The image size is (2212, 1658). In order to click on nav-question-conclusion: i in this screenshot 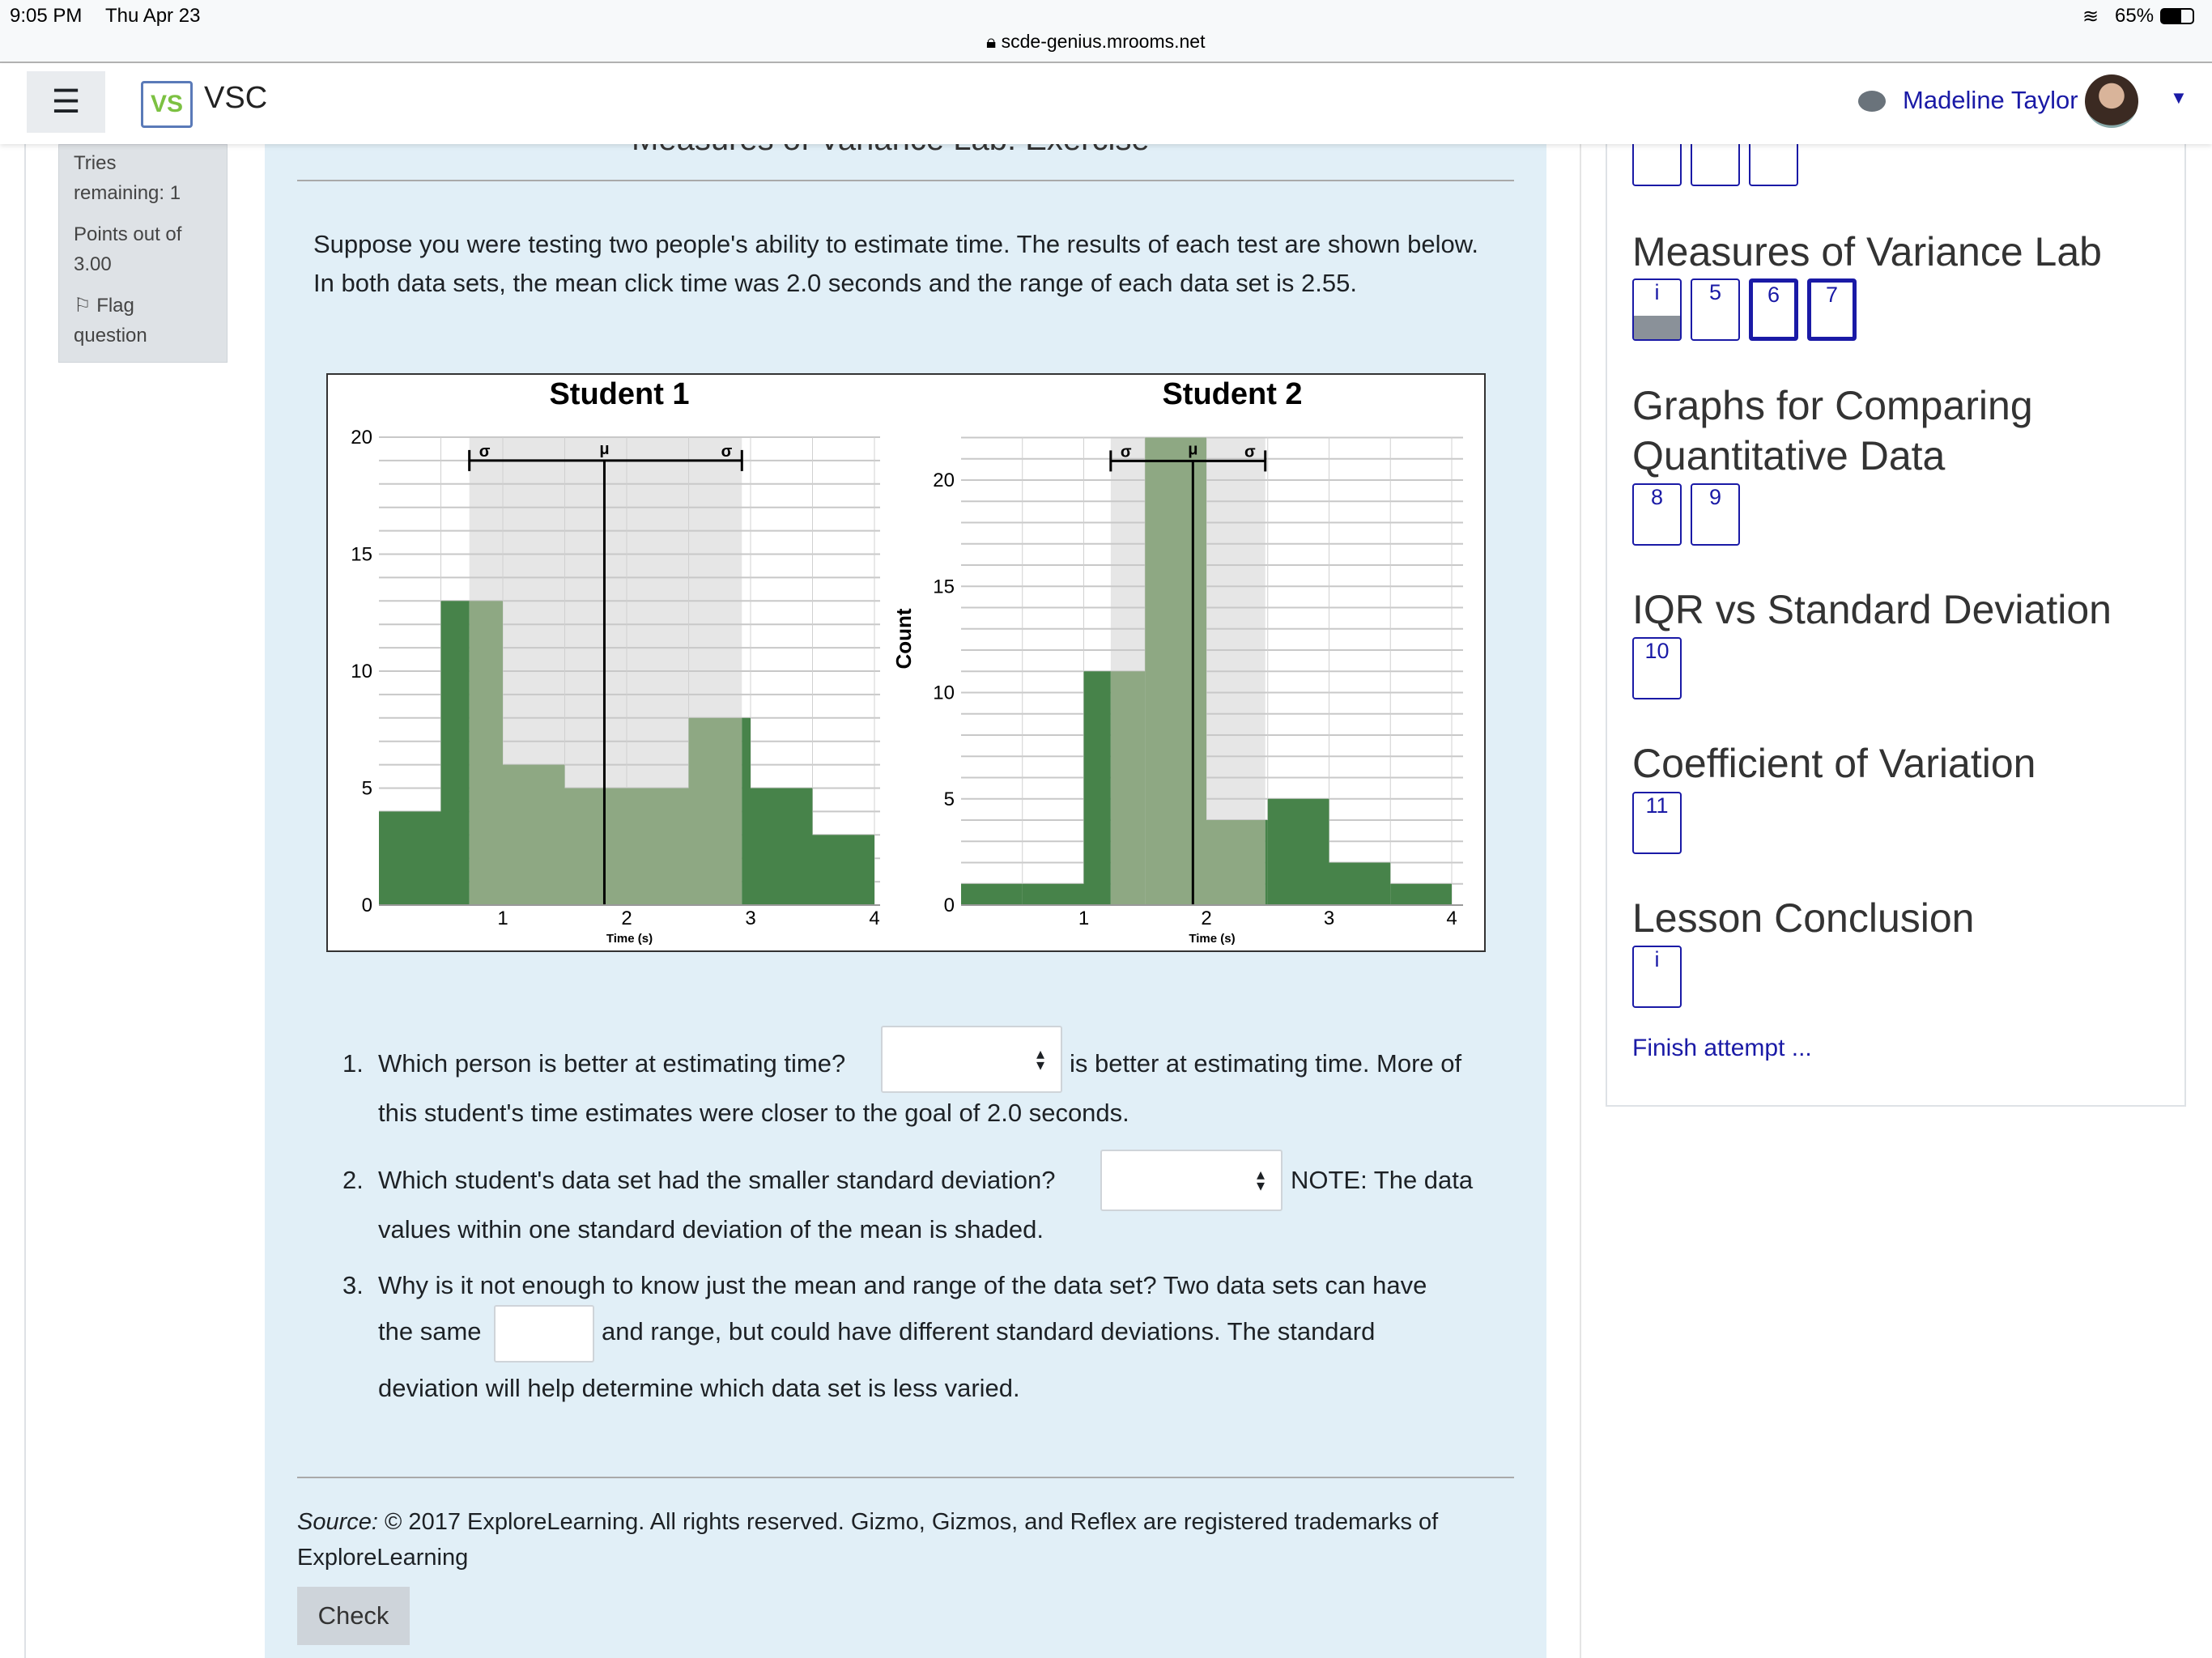, I will do `click(1657, 977)`.